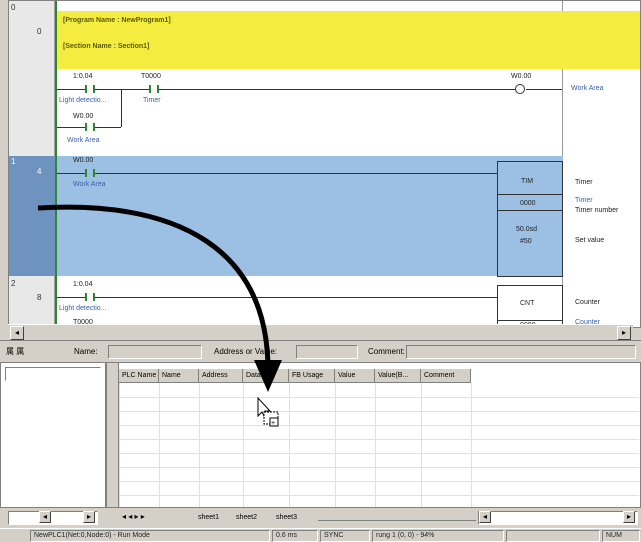 The height and width of the screenshot is (542, 641). I want to click on status-cycle-time: 0.6 ms, so click(295, 536).